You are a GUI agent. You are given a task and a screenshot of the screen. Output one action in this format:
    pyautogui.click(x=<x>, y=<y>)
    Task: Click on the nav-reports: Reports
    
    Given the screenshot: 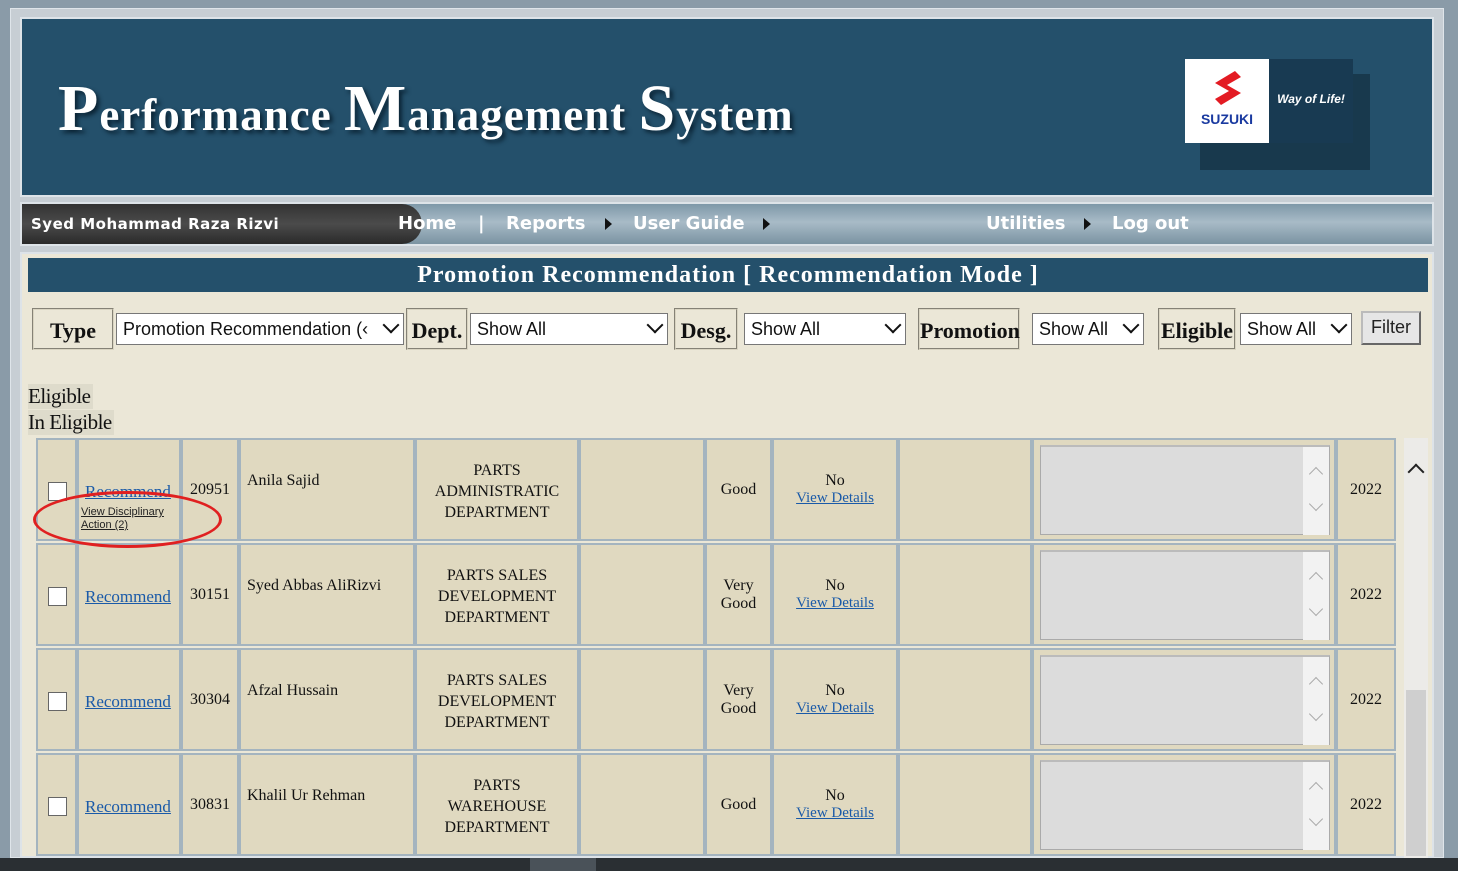 What is the action you would take?
    pyautogui.click(x=546, y=224)
    